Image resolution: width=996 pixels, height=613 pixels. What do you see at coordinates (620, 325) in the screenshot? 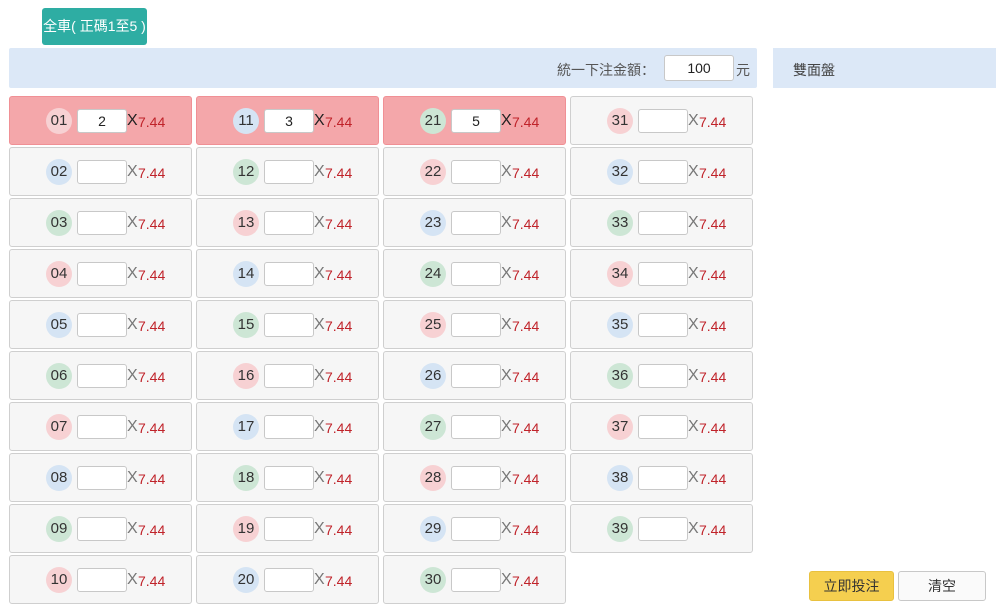
I see `number-ball: 35` at bounding box center [620, 325].